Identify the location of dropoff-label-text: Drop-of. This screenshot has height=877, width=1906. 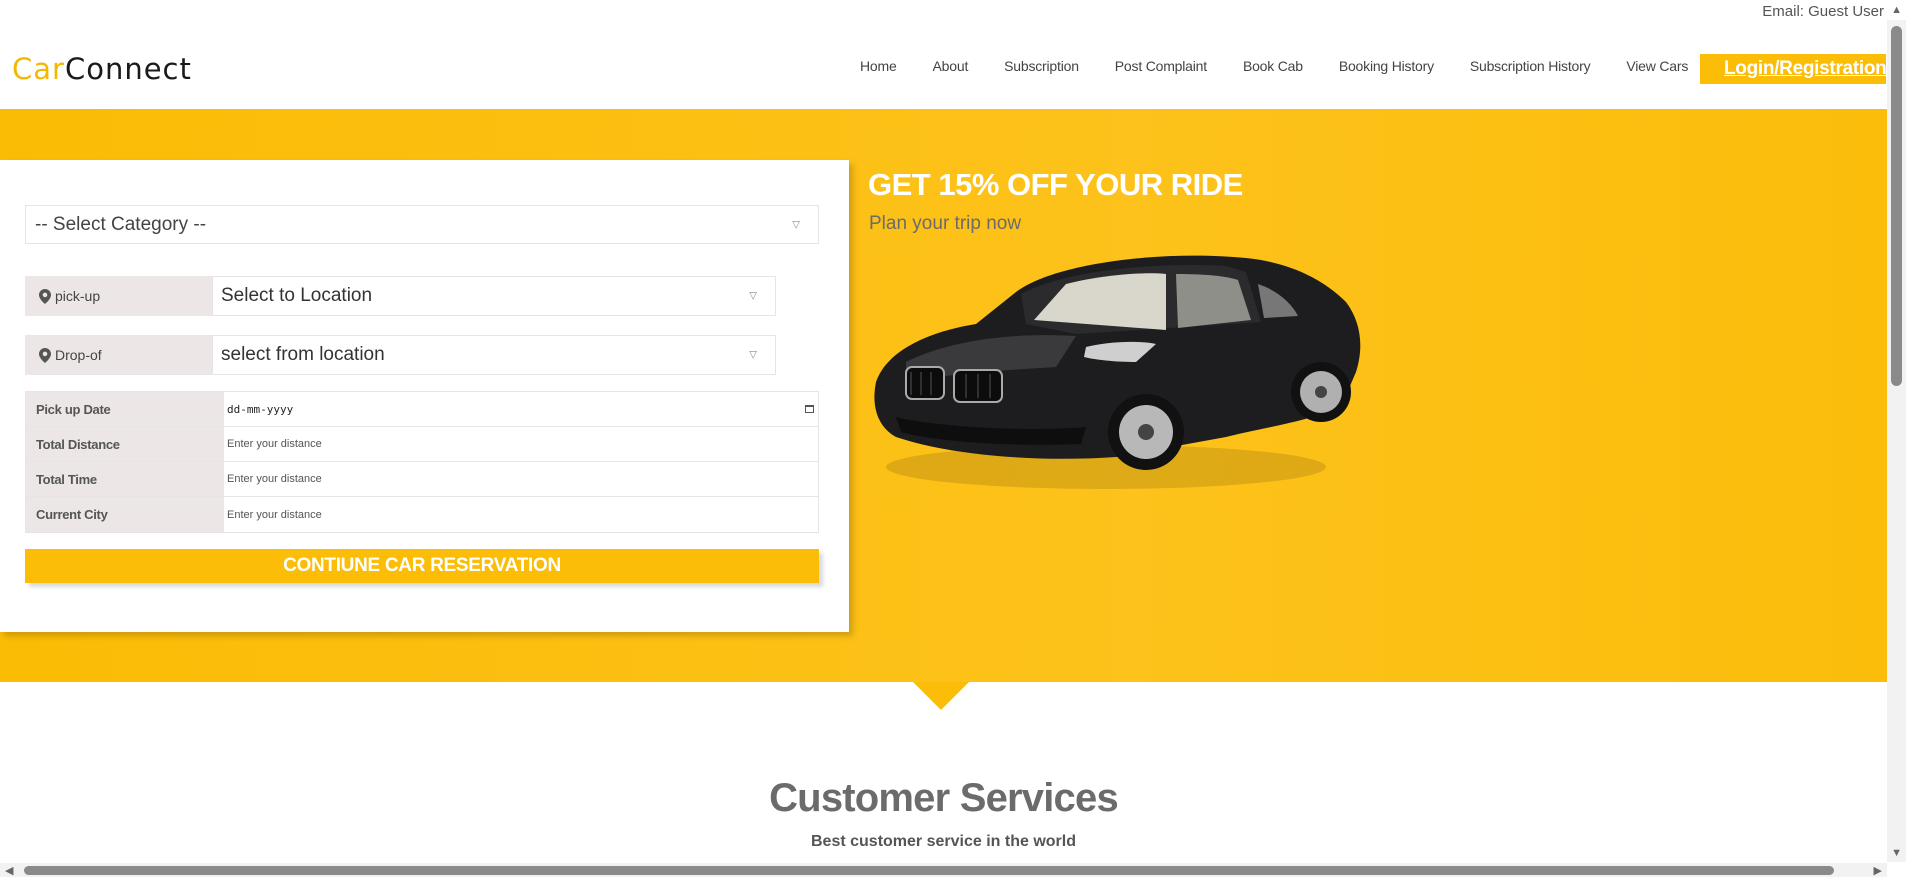
(78, 355).